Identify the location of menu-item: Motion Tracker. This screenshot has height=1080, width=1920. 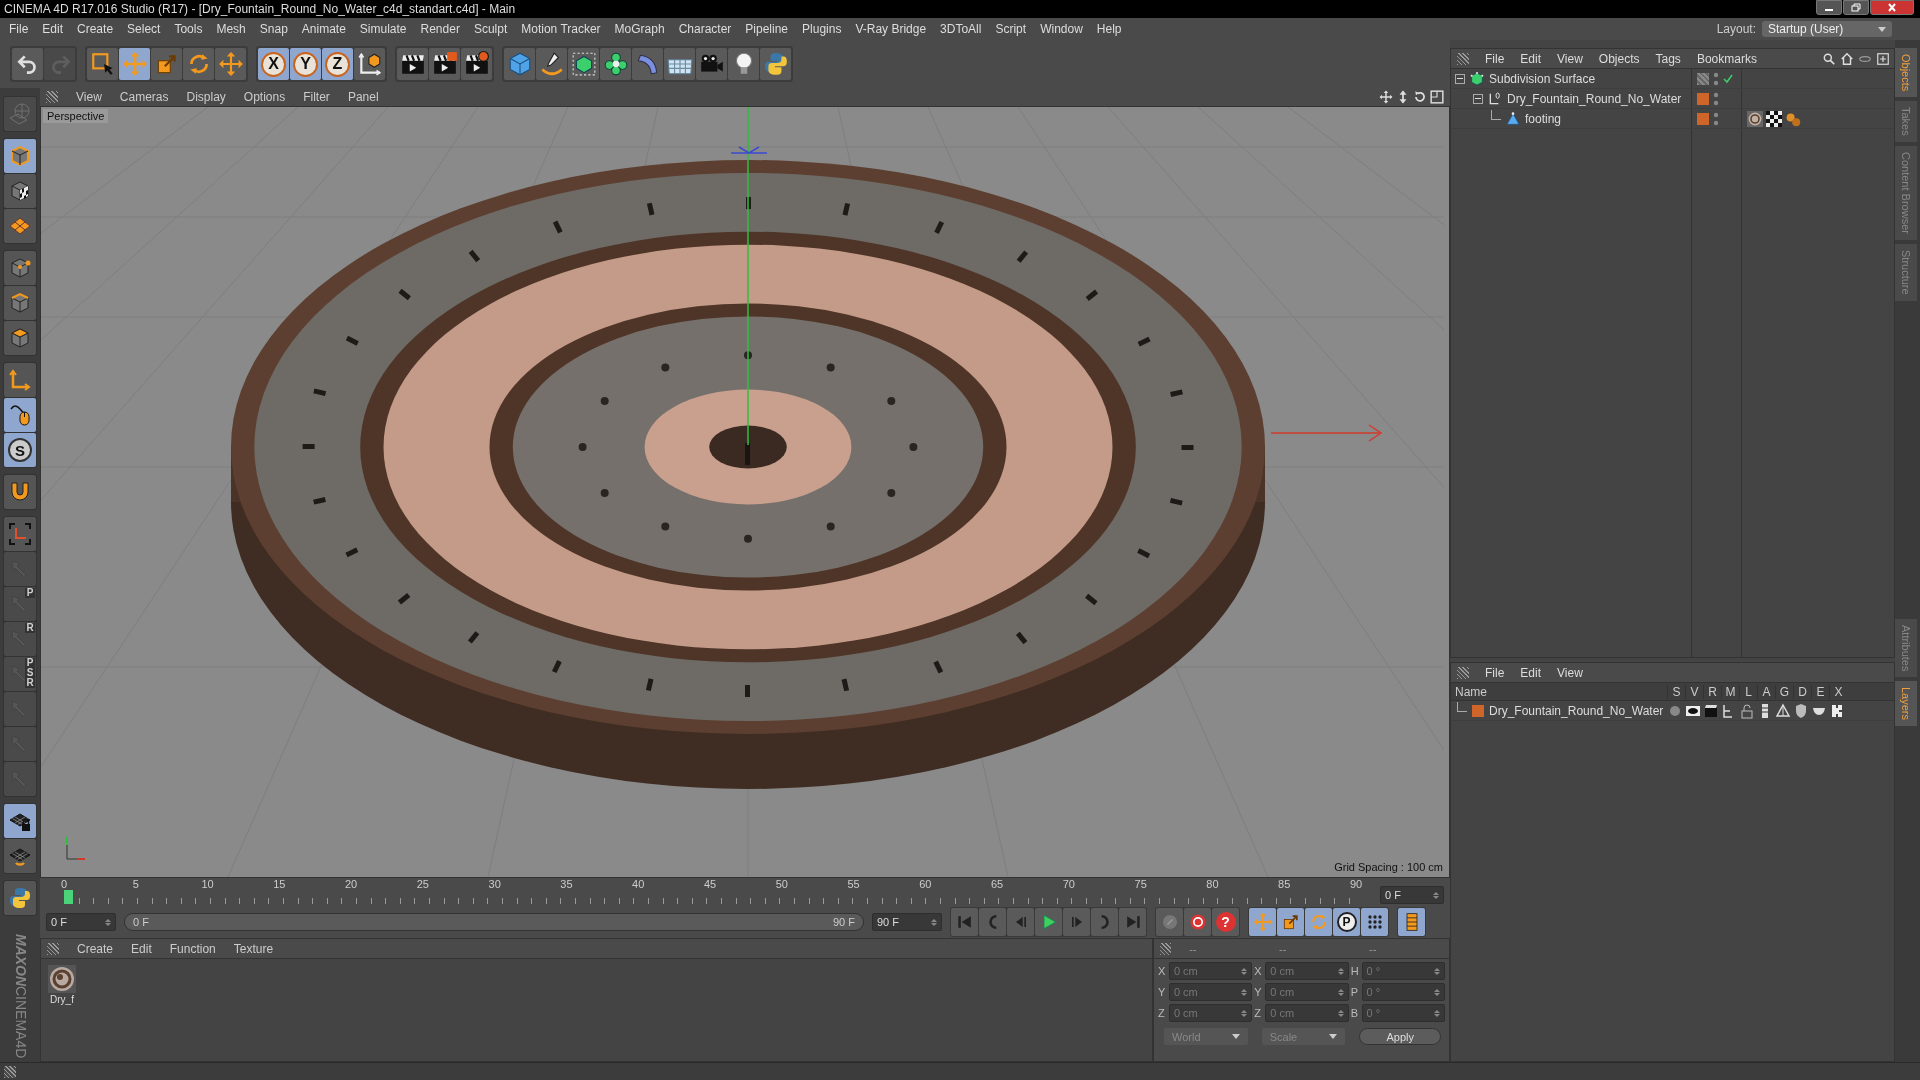
(561, 29).